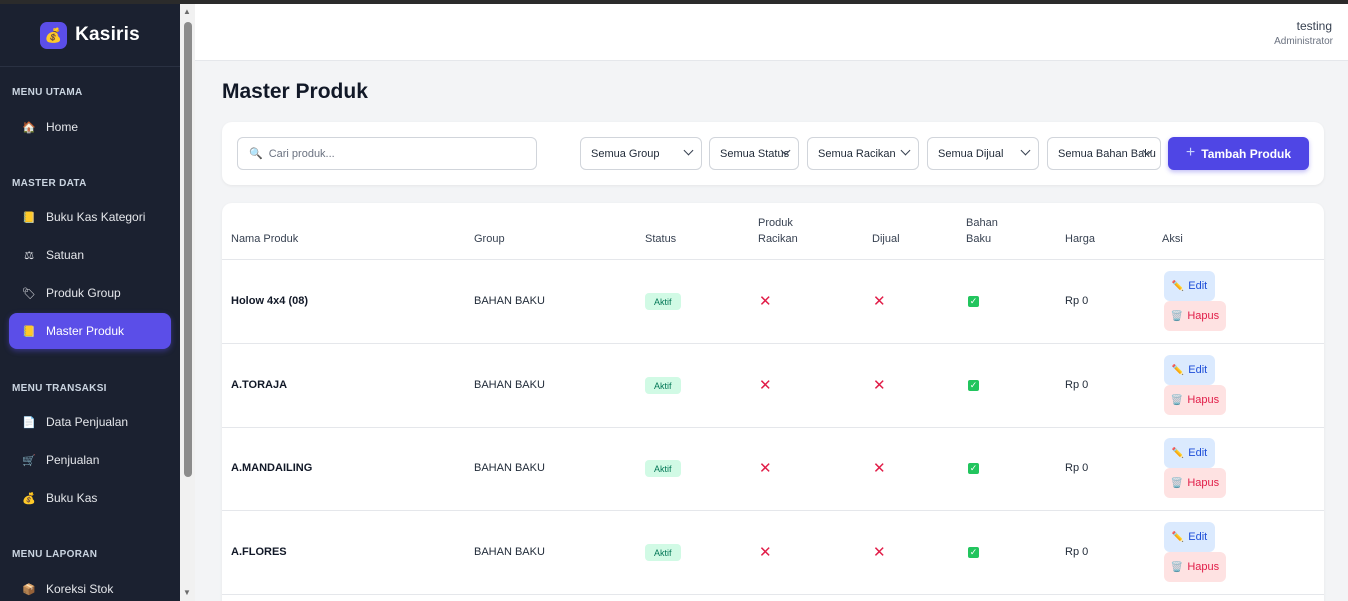 This screenshot has width=1348, height=601. I want to click on racikan-select: Semua Racikan, so click(863, 153).